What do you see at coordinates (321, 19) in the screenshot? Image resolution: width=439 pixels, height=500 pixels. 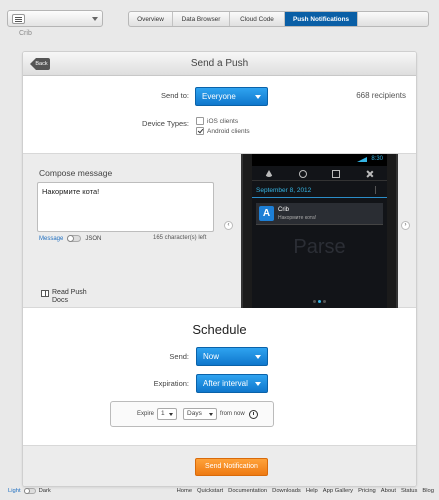 I see `tab-push-notifications: Push Notifications` at bounding box center [321, 19].